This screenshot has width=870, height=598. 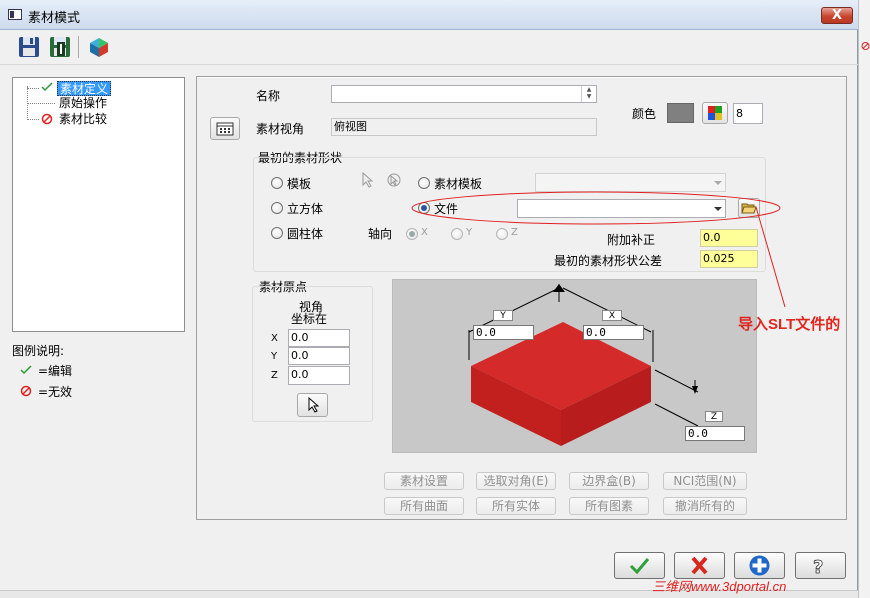 I want to click on annotation-pointer-line, so click(x=770, y=257).